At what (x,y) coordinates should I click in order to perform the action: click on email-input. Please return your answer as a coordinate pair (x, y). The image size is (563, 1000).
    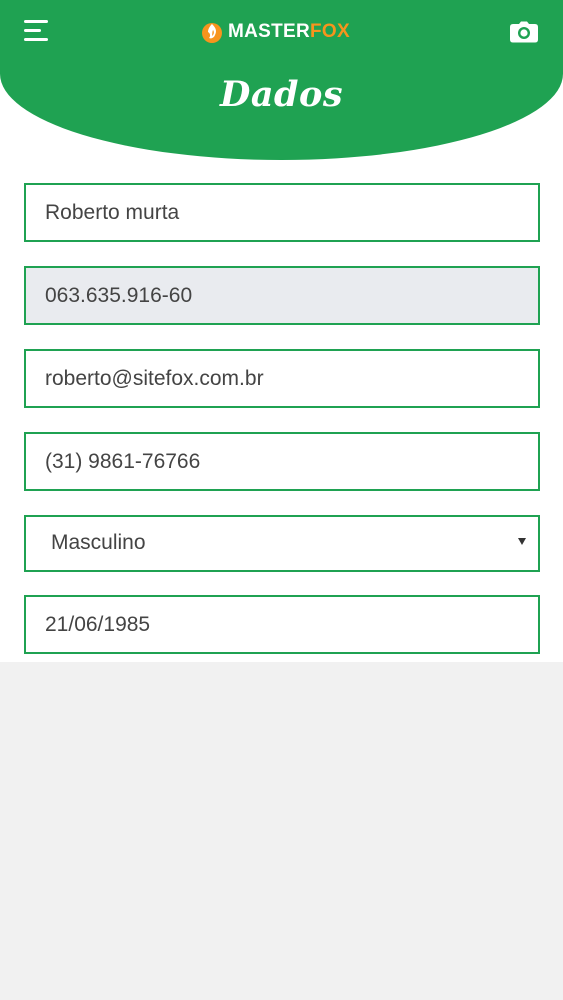
    Looking at the image, I should click on (282, 378).